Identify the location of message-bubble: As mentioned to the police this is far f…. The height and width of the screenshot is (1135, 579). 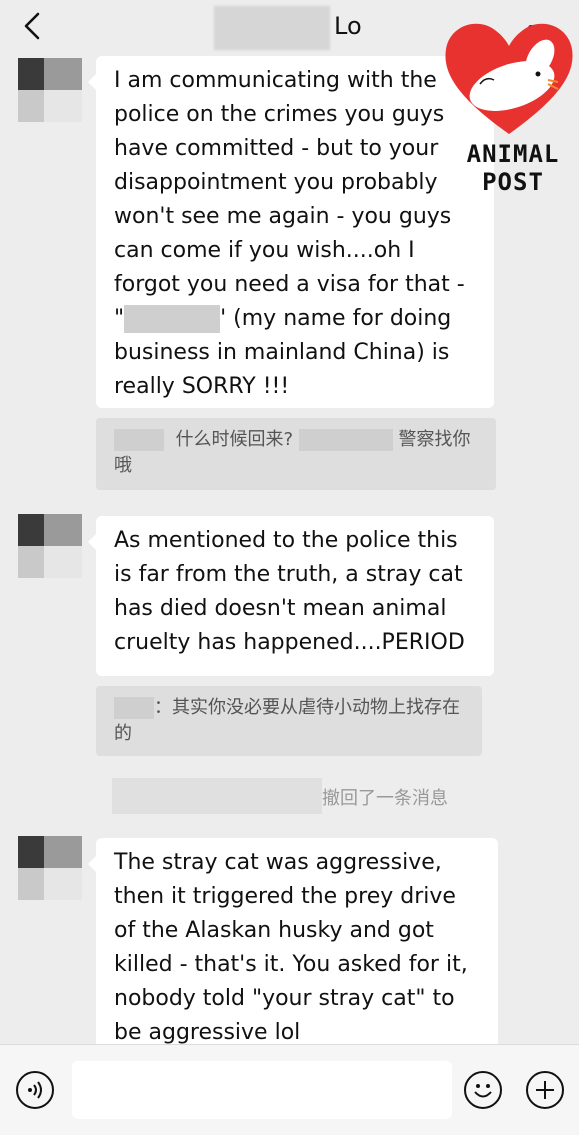
(291, 596).